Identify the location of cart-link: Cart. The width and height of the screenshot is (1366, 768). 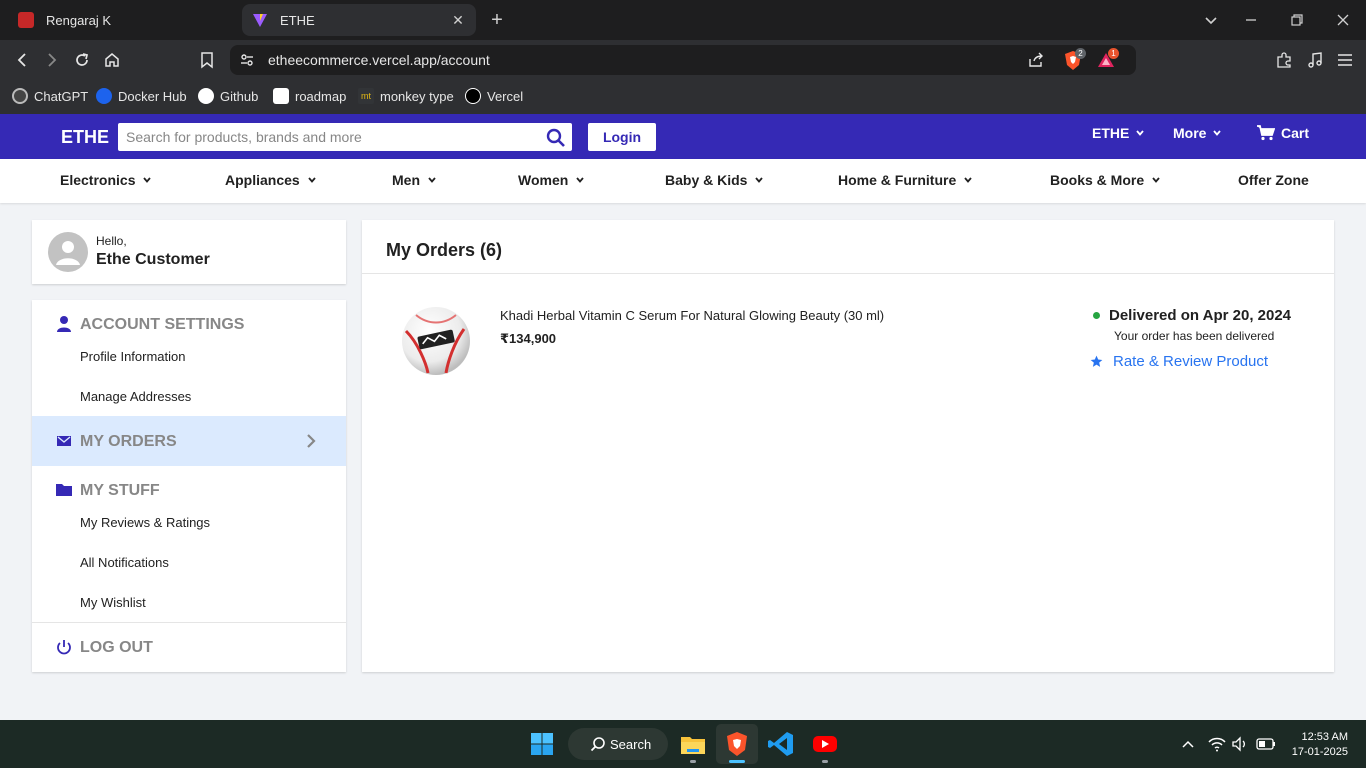
(1283, 133).